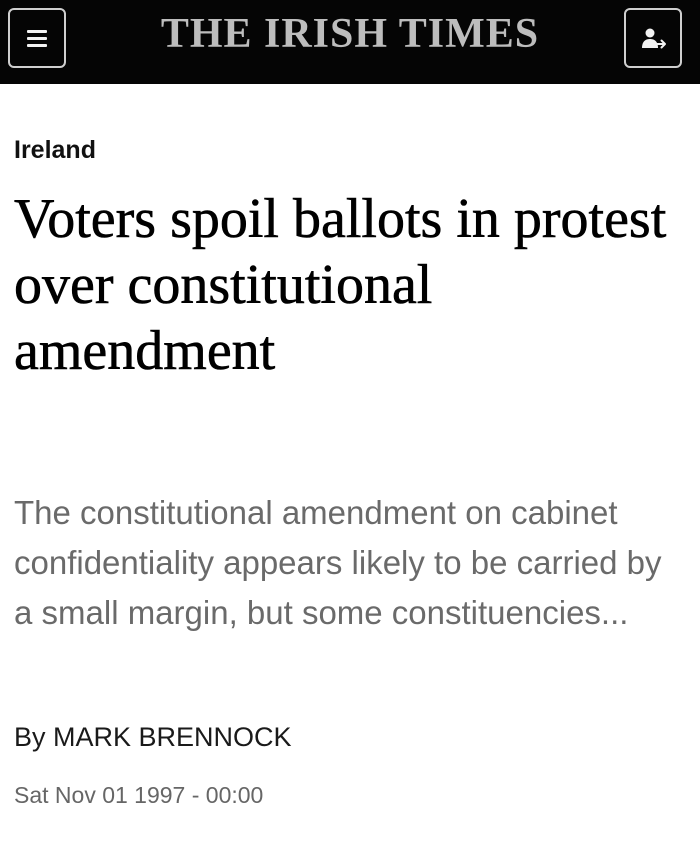  I want to click on byline: By MARK BRENNOCK, so click(153, 737).